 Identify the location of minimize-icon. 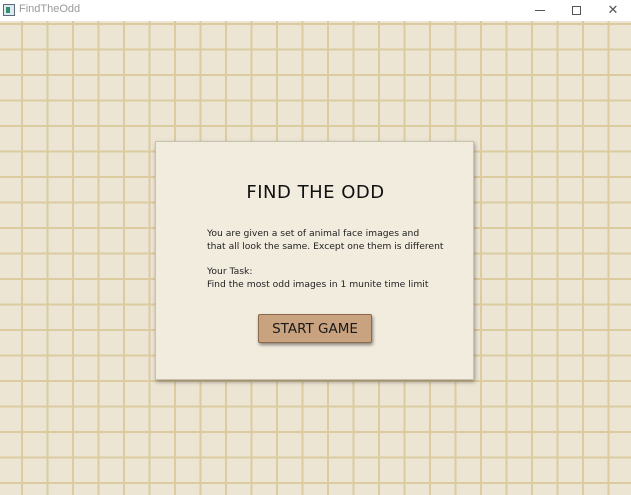
(540, 10).